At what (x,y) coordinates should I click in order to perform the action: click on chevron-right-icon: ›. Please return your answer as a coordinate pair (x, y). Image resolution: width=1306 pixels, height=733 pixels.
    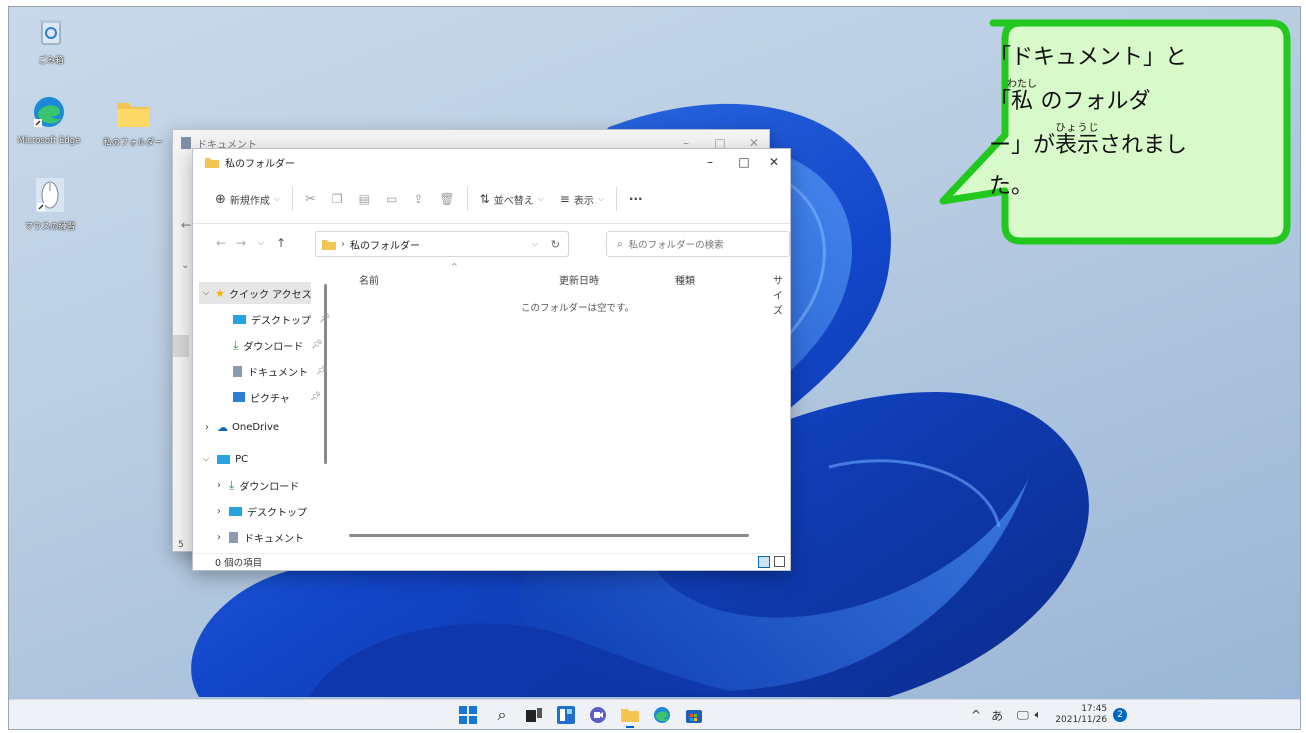
    Looking at the image, I should click on (219, 537).